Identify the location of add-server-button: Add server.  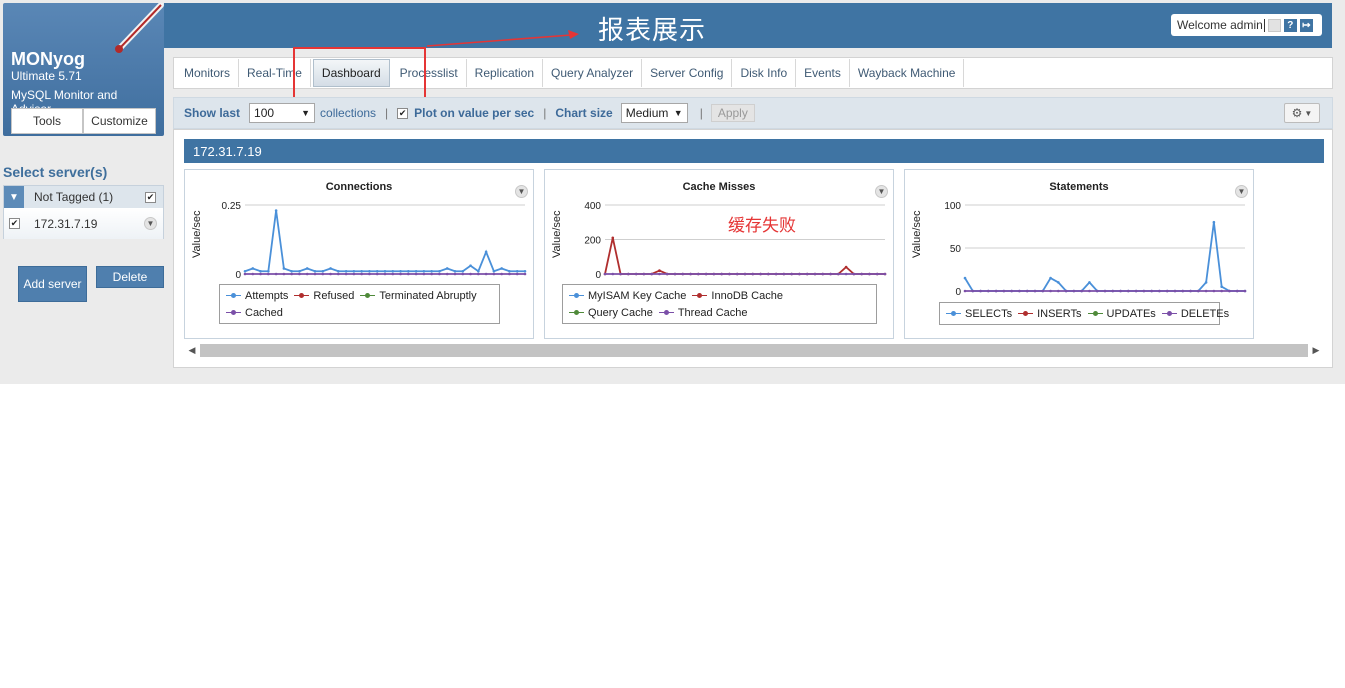
(52, 284).